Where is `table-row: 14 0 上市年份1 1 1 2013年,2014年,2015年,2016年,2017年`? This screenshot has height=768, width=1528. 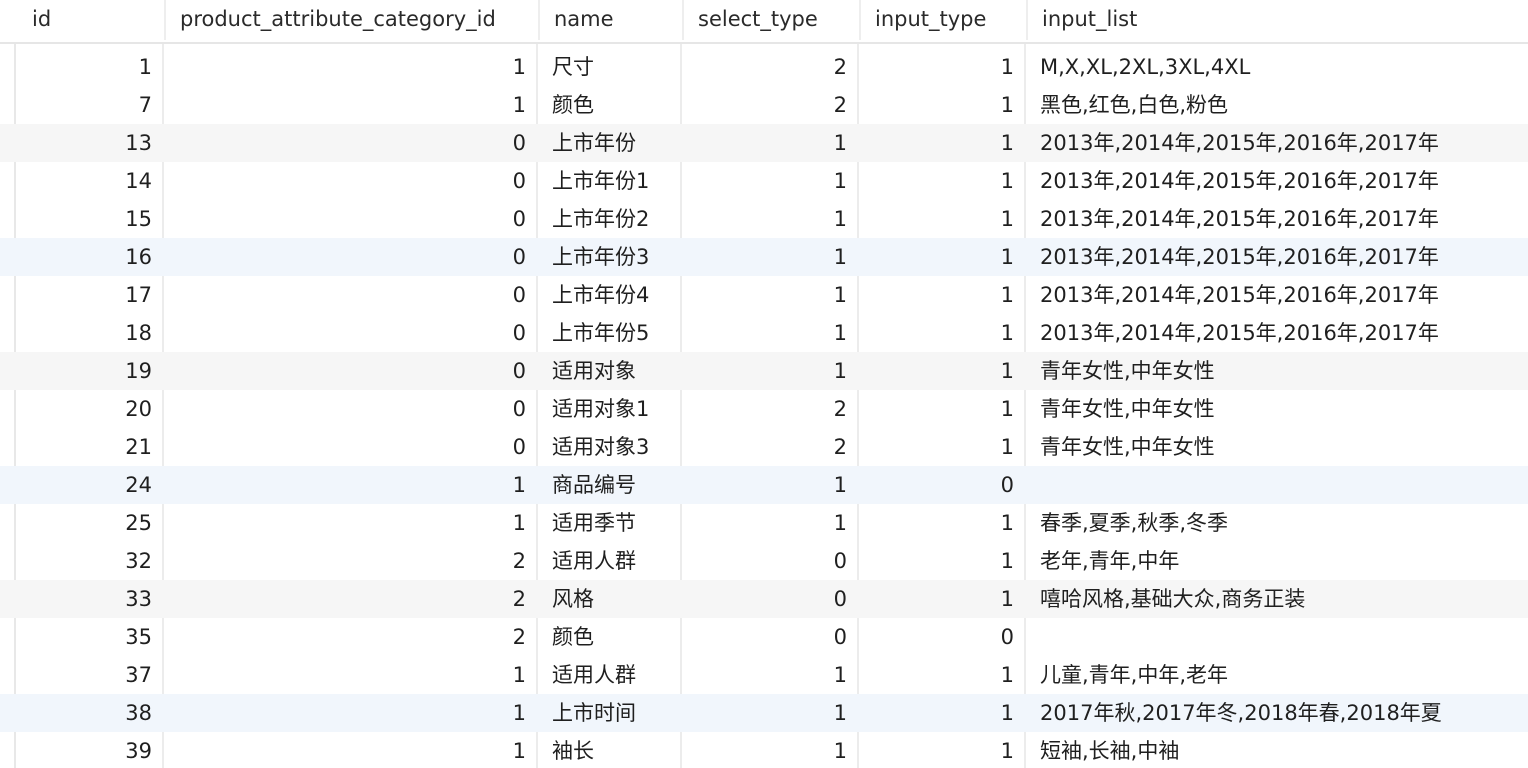 table-row: 14 0 上市年份1 1 1 2013年,2014年,2015年,2016年,2017年 is located at coordinates (764, 181).